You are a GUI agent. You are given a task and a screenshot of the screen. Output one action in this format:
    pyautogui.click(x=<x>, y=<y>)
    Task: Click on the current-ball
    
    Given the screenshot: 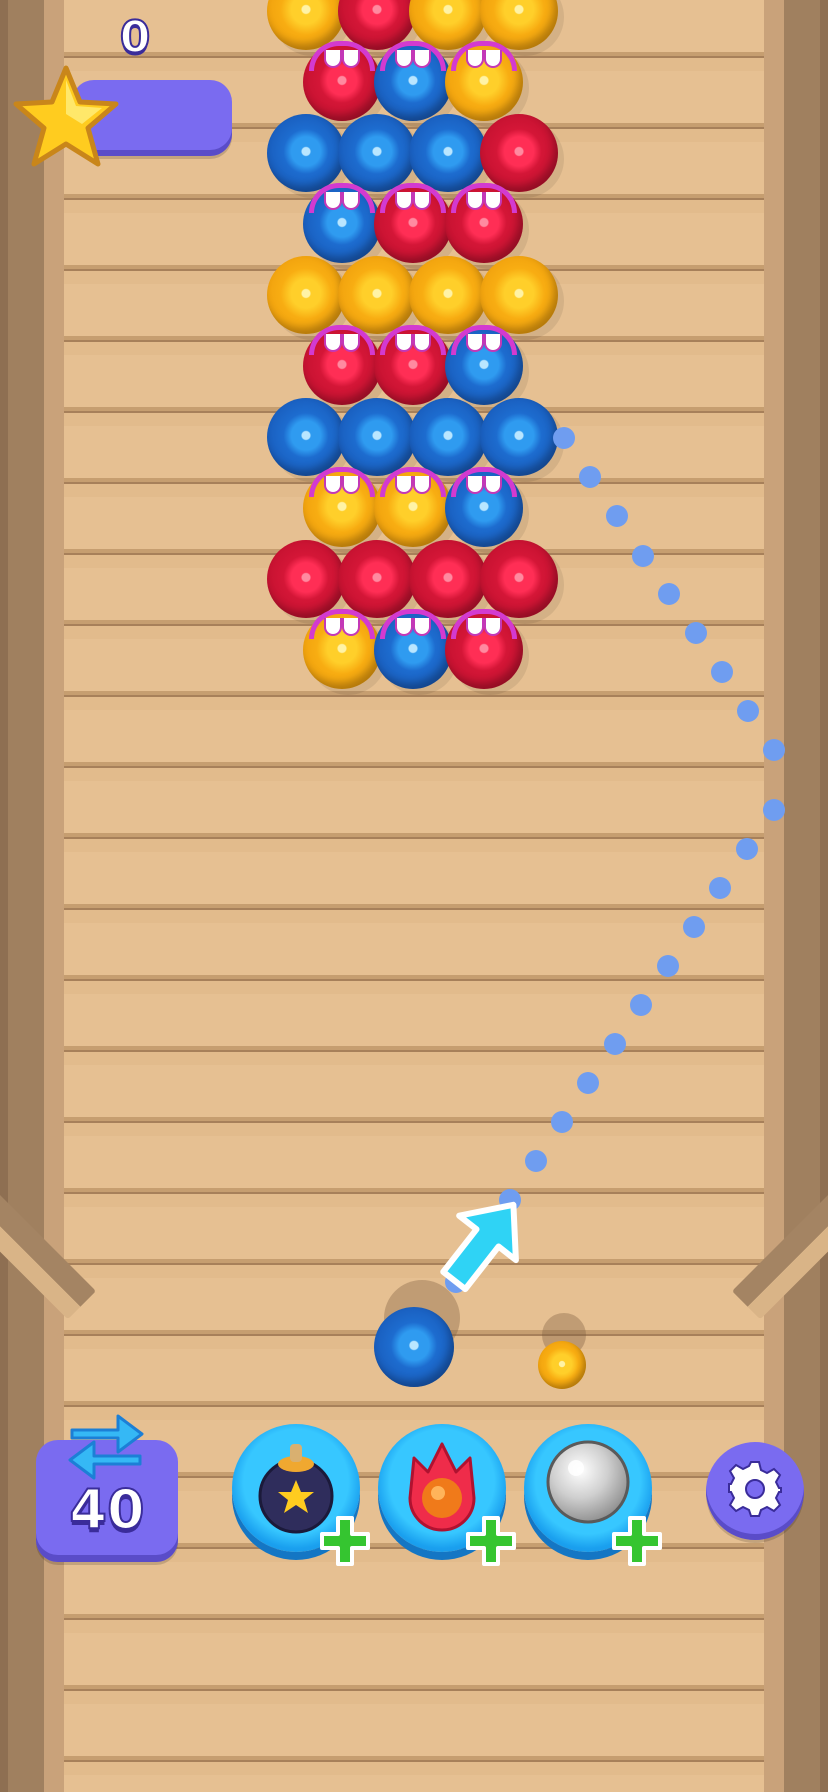 What is the action you would take?
    pyautogui.click(x=414, y=1347)
    